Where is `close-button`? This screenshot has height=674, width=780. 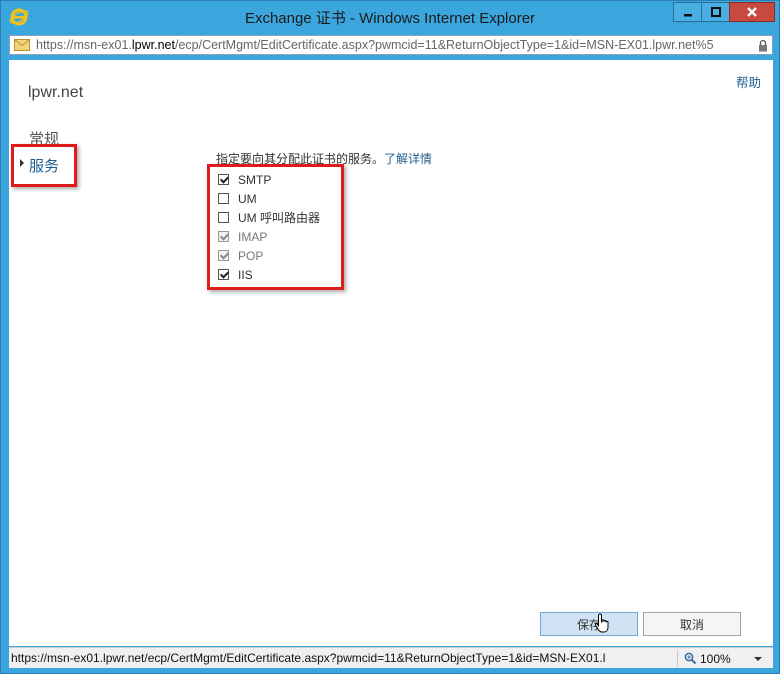 close-button is located at coordinates (752, 12).